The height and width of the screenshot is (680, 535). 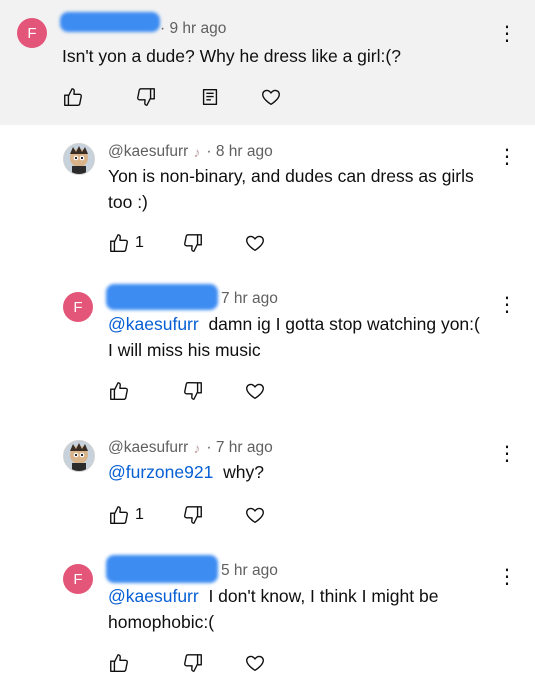 I want to click on reply-button, so click(x=210, y=97).